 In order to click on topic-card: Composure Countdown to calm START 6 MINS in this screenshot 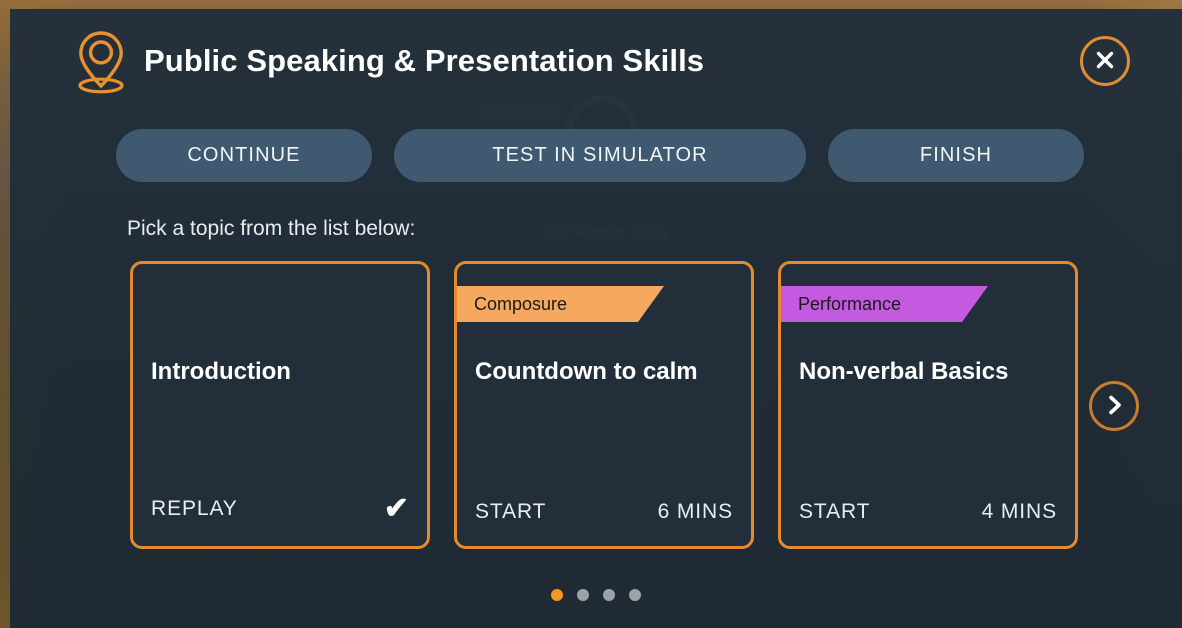, I will do `click(604, 405)`.